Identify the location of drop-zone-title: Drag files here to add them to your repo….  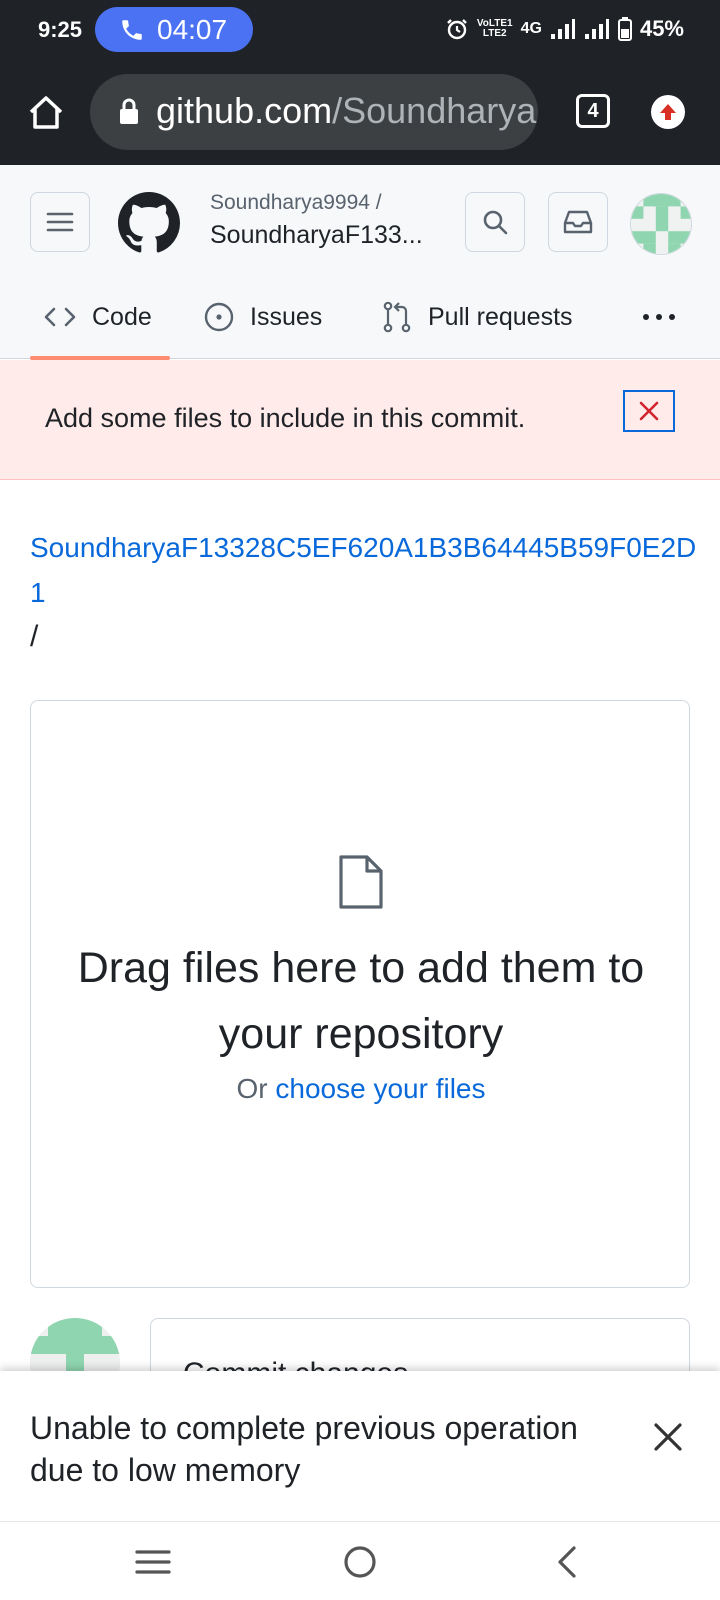
(361, 1001).